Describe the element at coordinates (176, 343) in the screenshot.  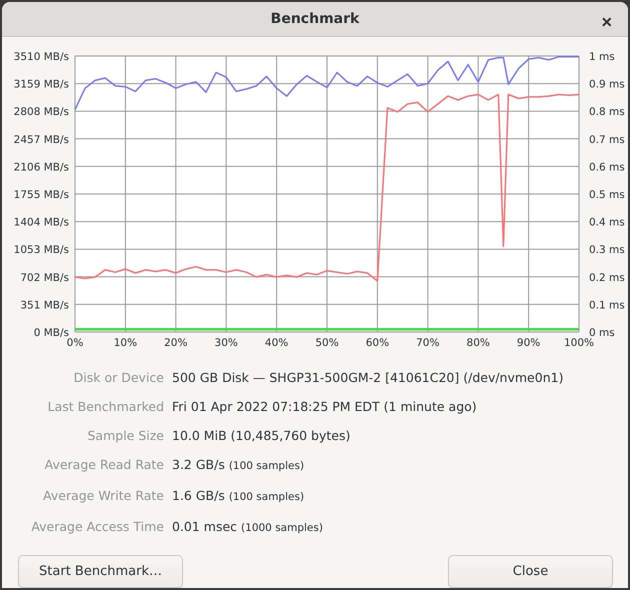
I see `x-axis-label: 20%` at that location.